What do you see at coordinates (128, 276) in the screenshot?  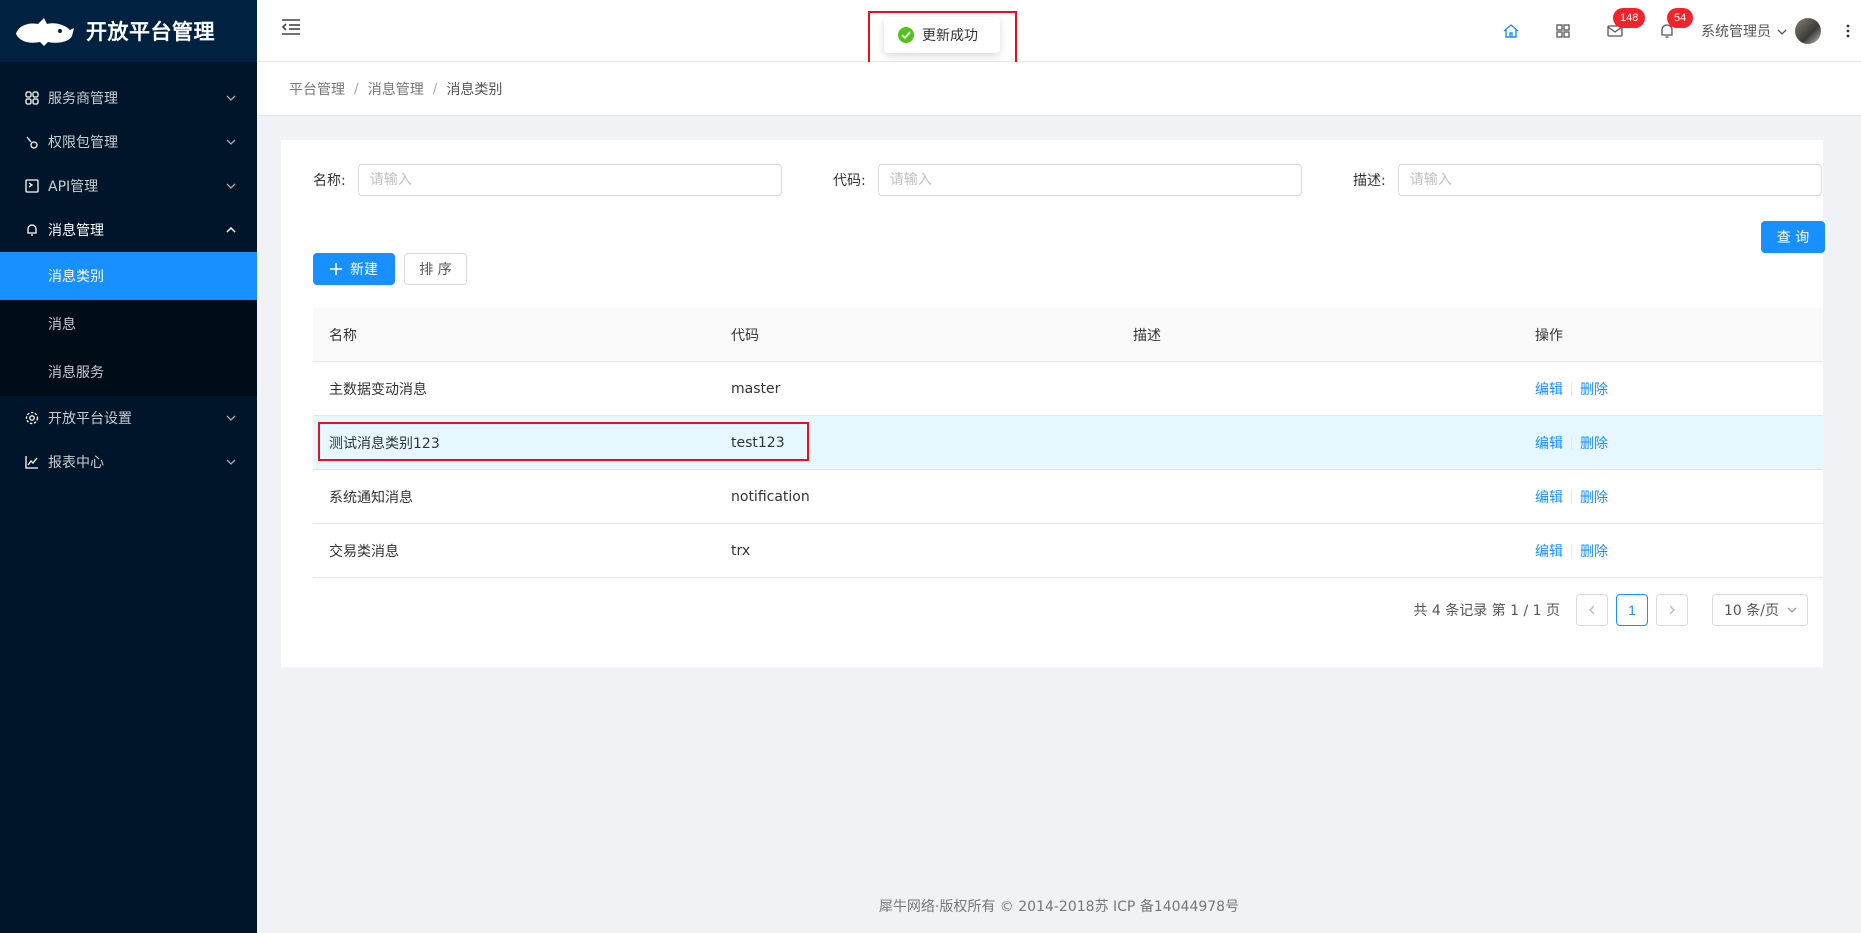 I see `sidebar-subitem-message-category: 消息类别` at bounding box center [128, 276].